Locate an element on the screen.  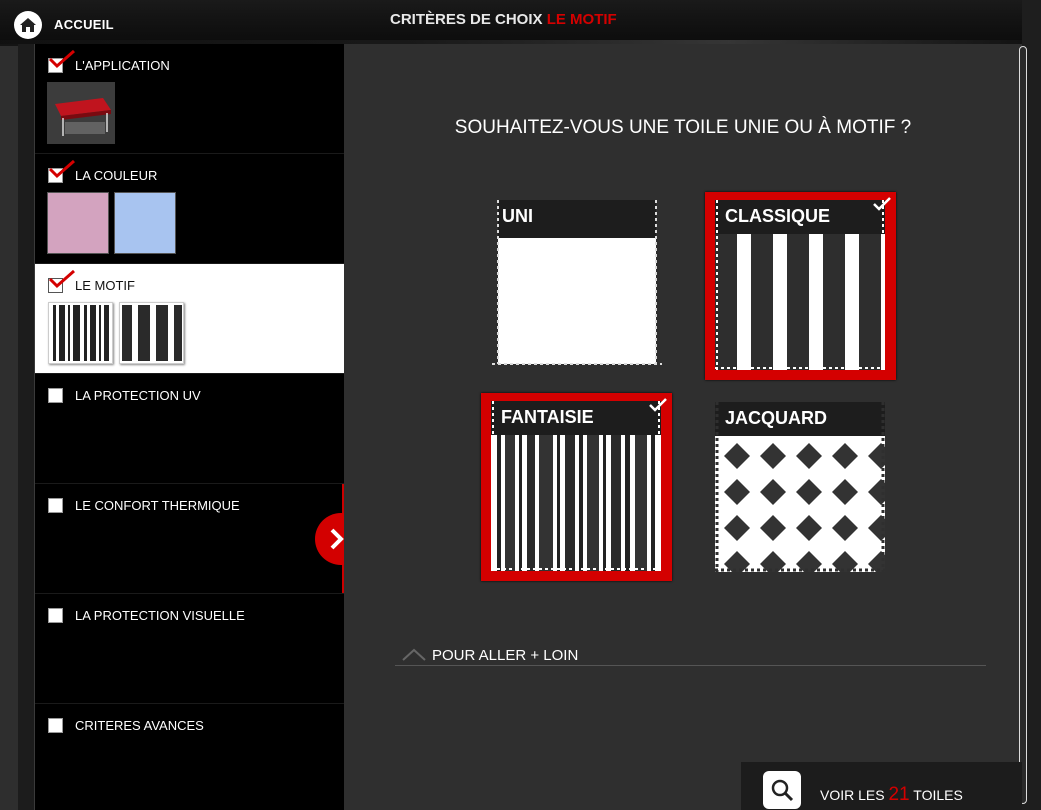
criteria-item-advanced: CRITERES AVANCES is located at coordinates (189, 757).